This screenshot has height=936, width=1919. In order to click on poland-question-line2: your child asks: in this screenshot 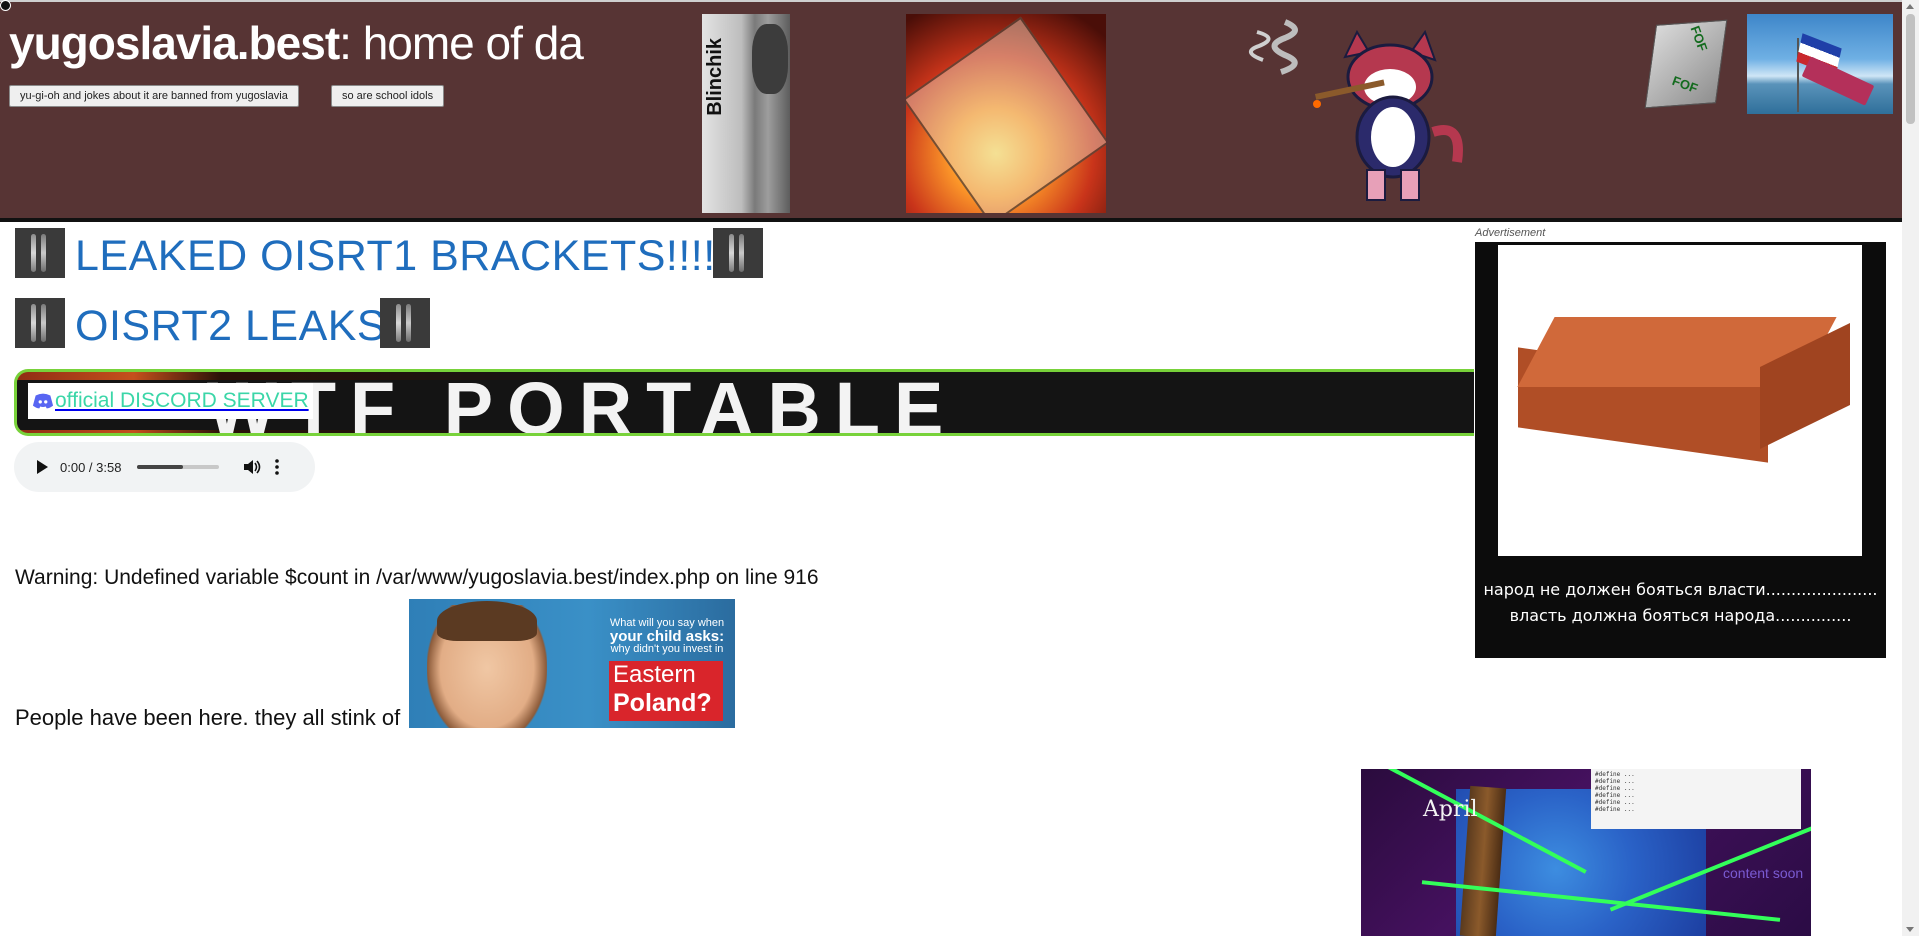, I will do `click(667, 636)`.